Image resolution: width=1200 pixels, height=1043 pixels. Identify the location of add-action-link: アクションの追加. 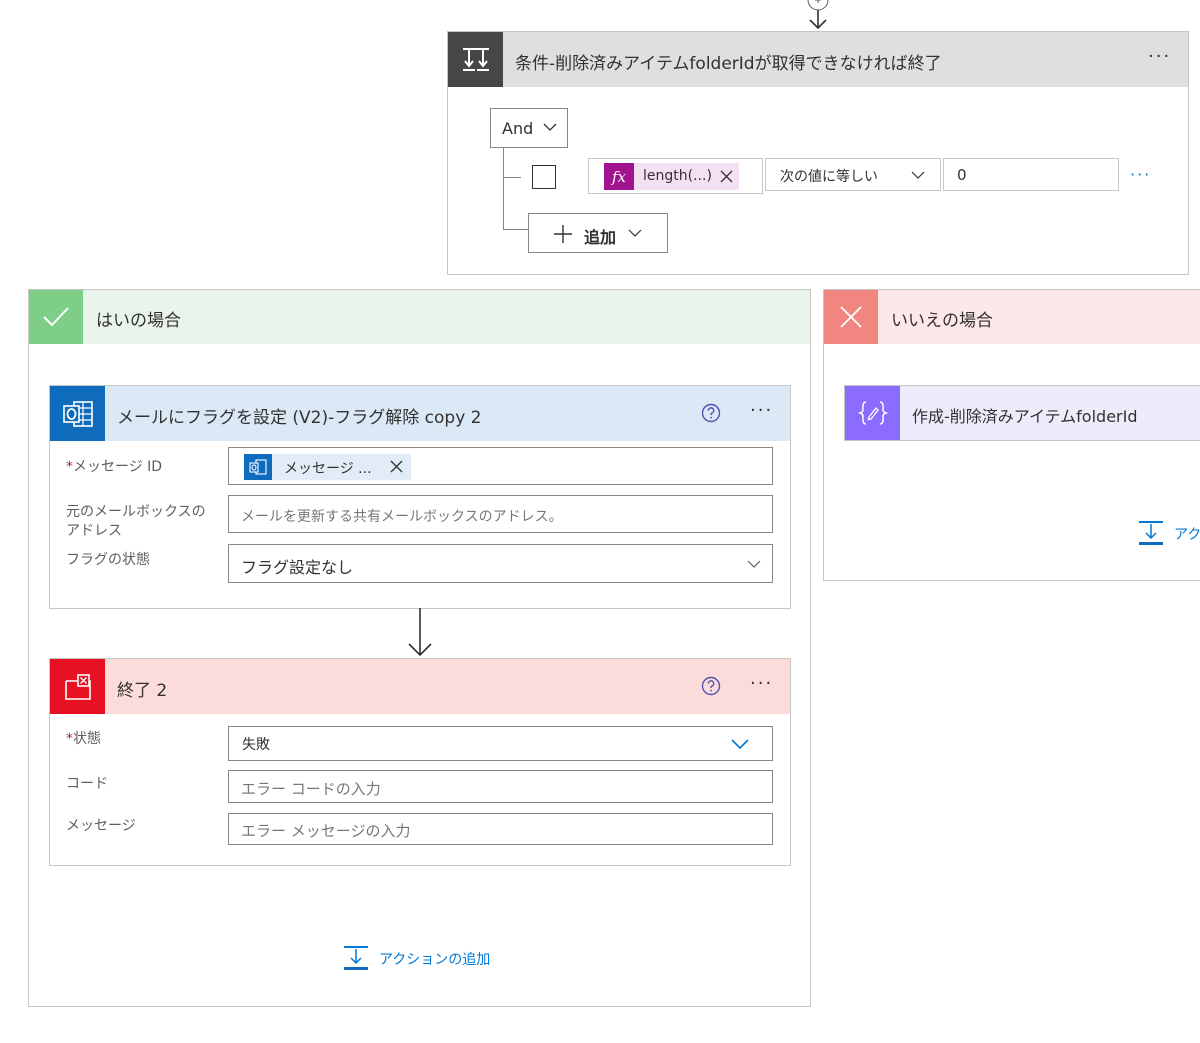
(434, 959).